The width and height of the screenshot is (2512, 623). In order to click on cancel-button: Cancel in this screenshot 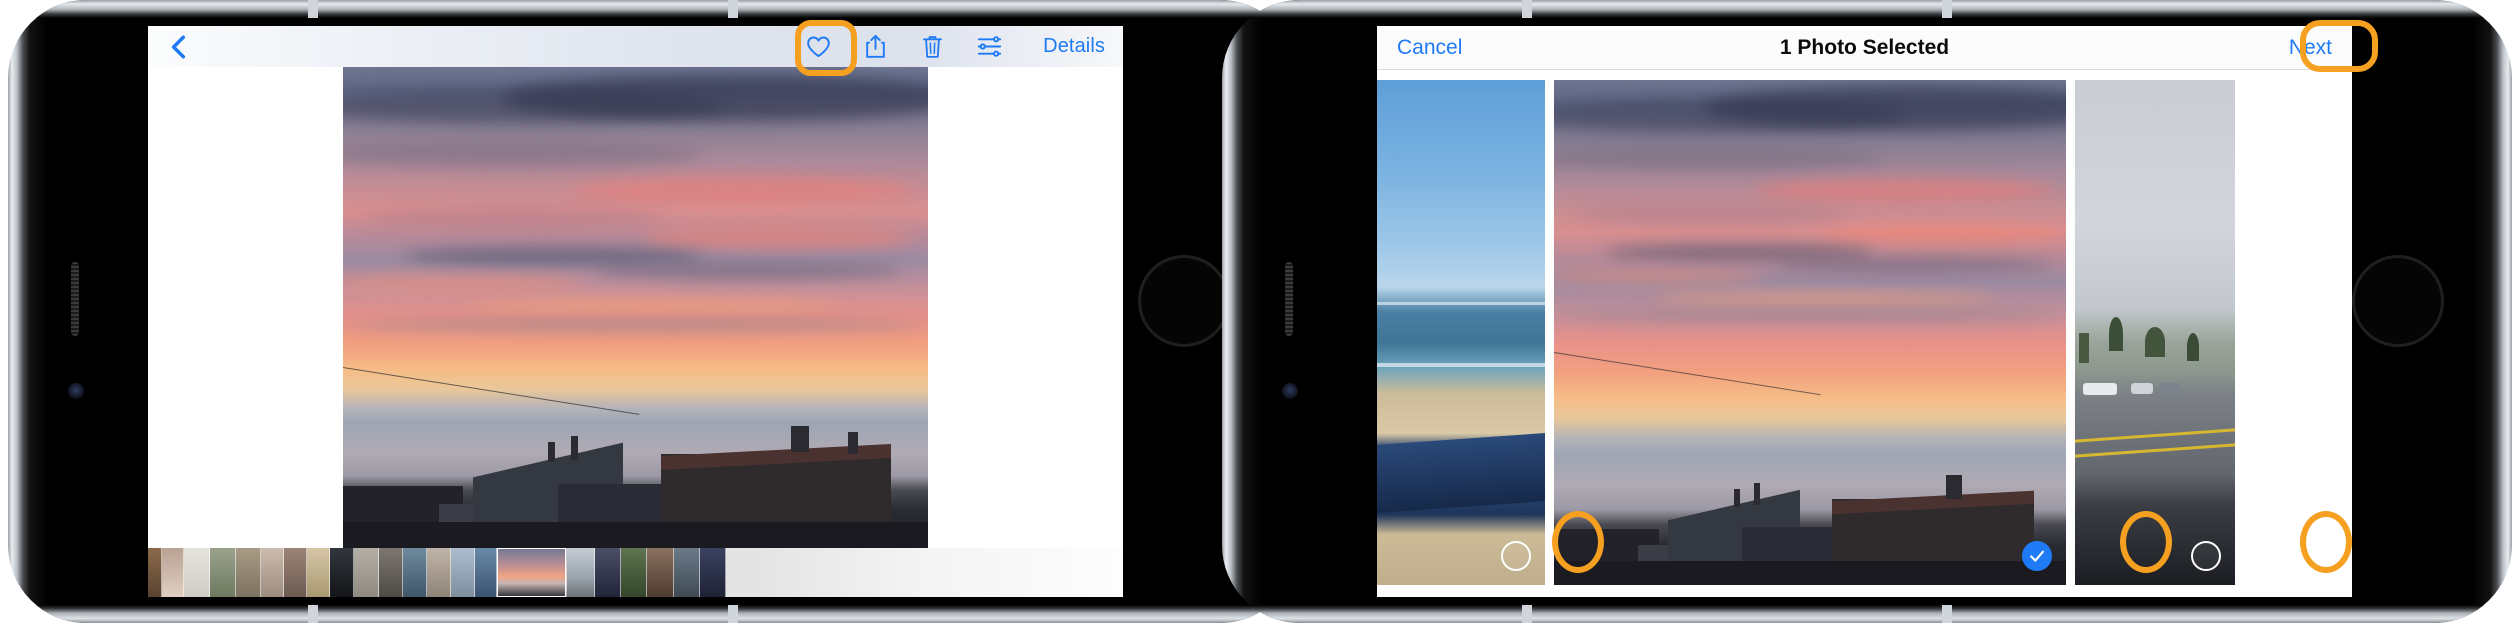, I will do `click(1429, 48)`.